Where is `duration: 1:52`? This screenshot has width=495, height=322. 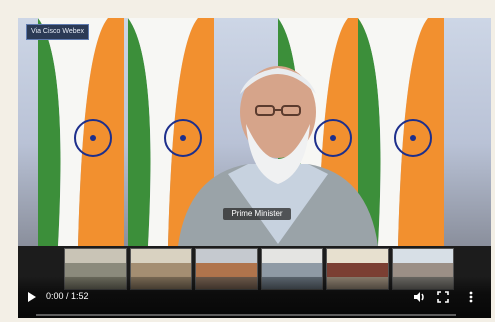 duration: 1:52 is located at coordinates (80, 296).